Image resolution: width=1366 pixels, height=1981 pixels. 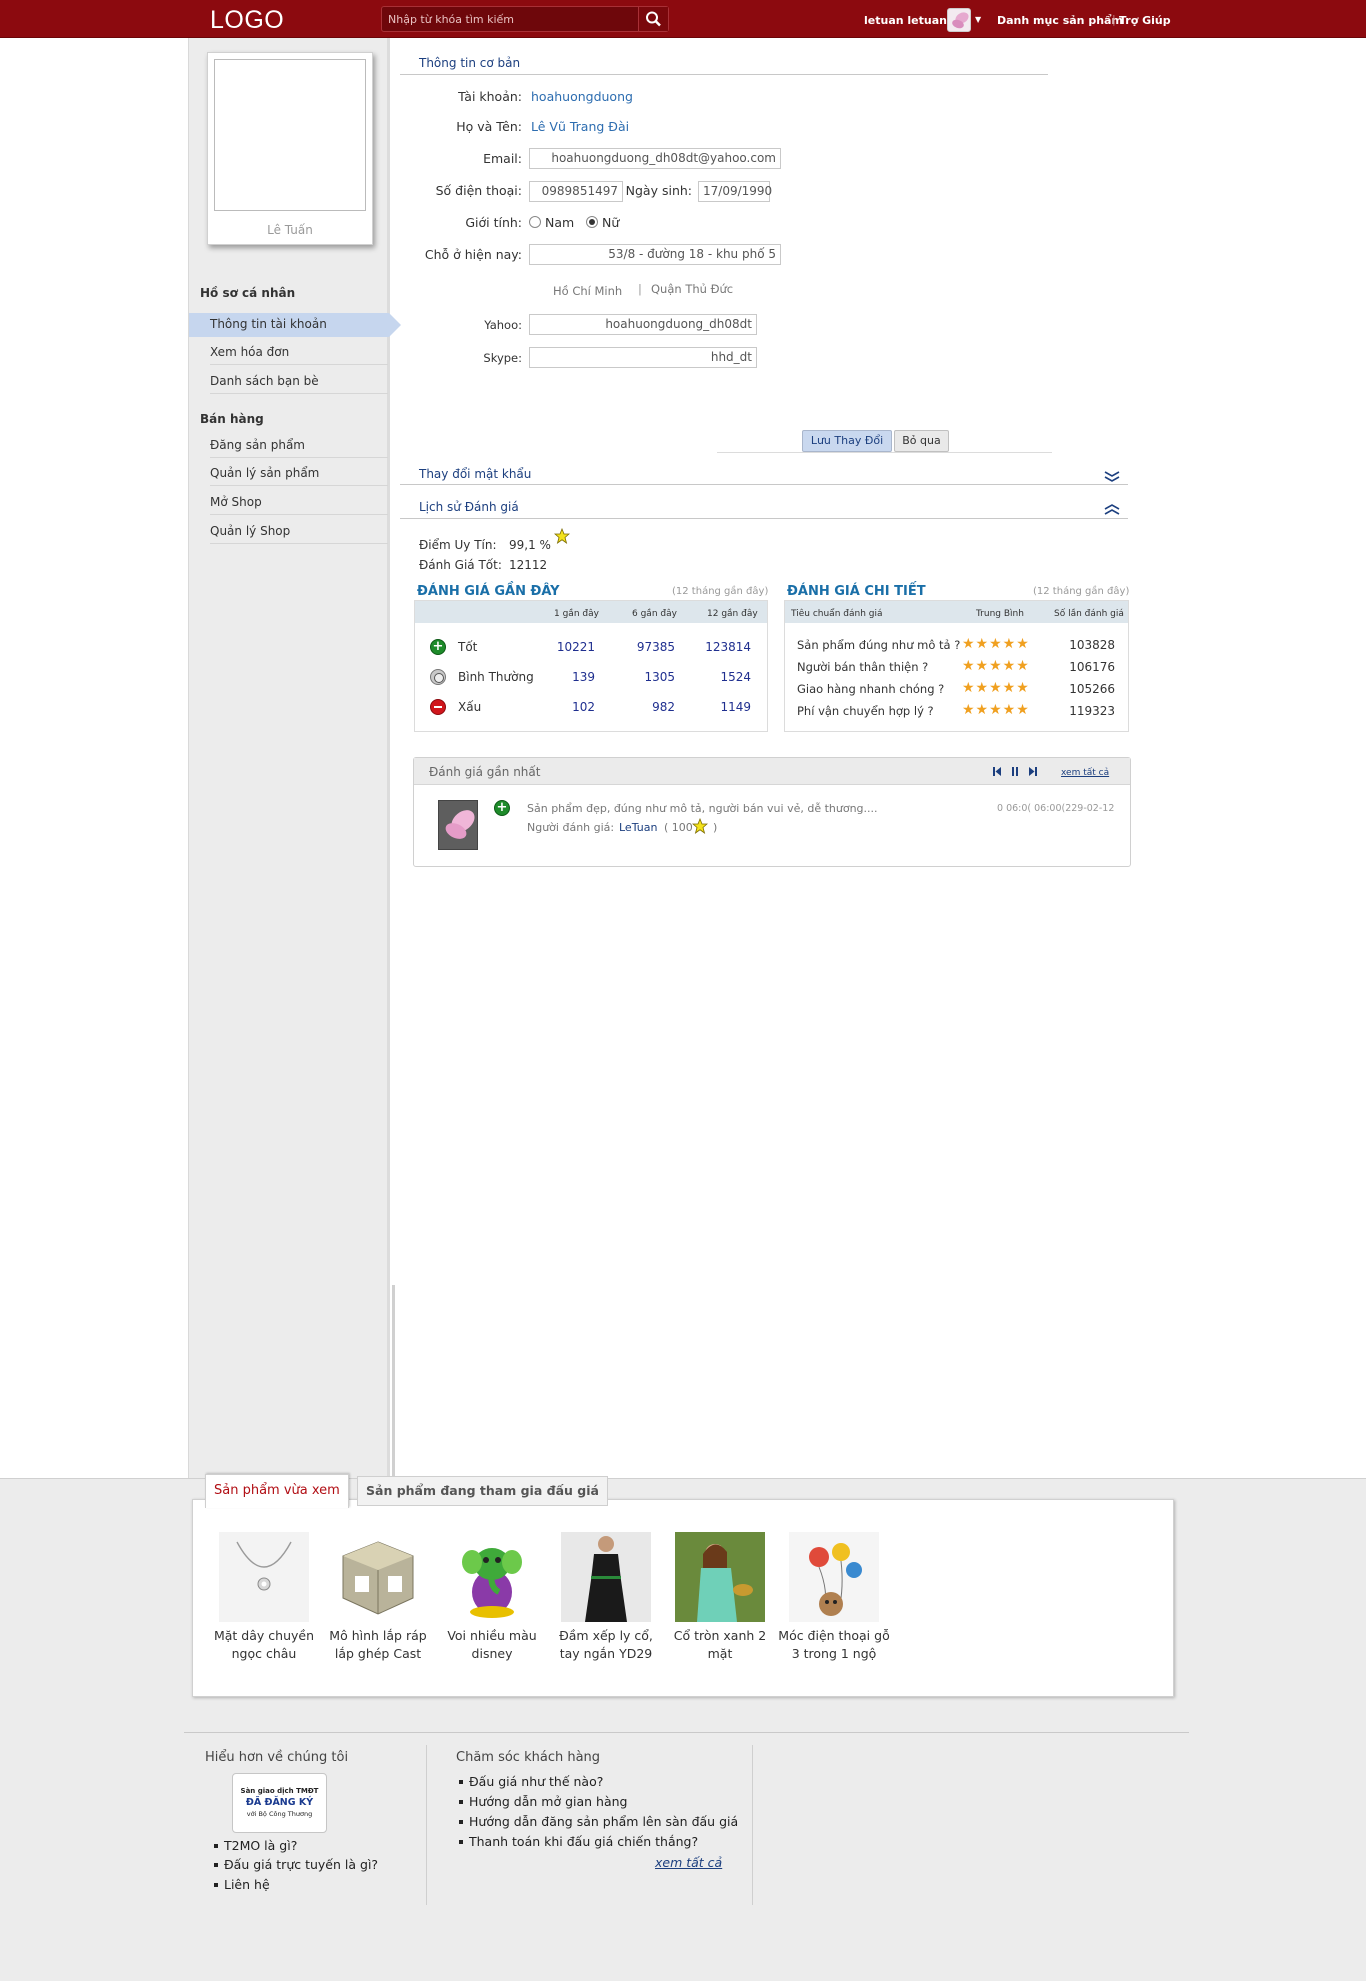 What do you see at coordinates (530, 545) in the screenshot?
I see `reputation-value: 99,1 %` at bounding box center [530, 545].